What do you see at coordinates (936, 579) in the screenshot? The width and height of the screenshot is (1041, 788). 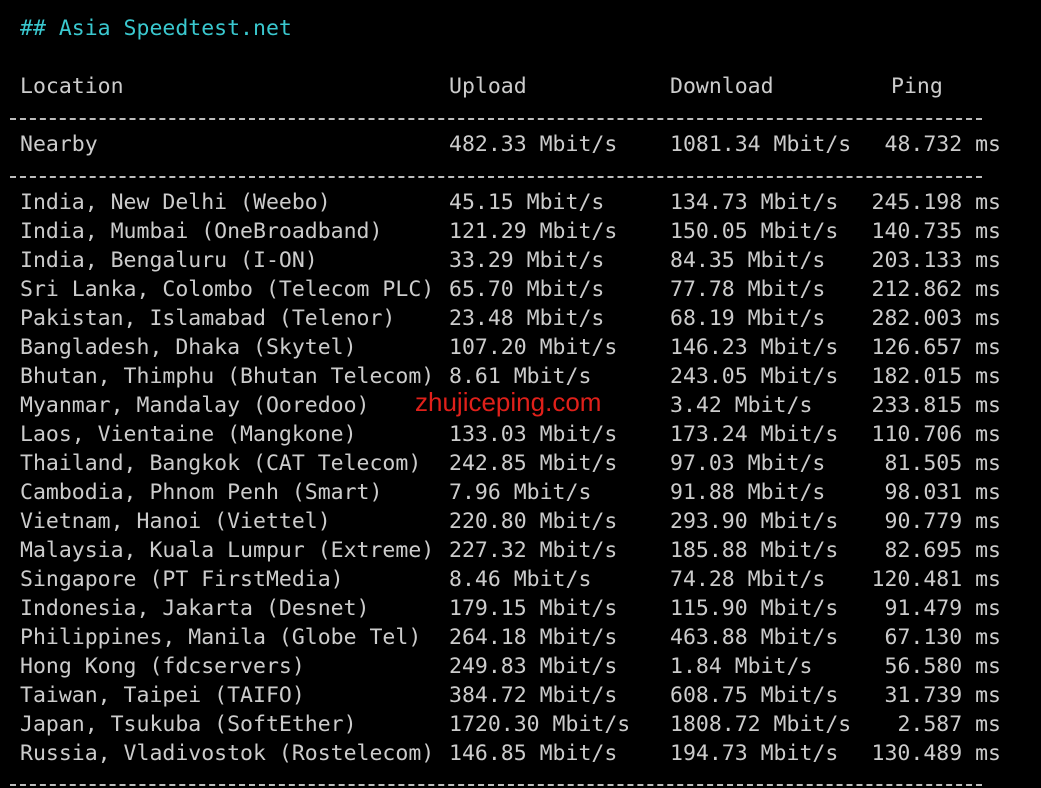 I see `row-ping: 120.481 ms` at bounding box center [936, 579].